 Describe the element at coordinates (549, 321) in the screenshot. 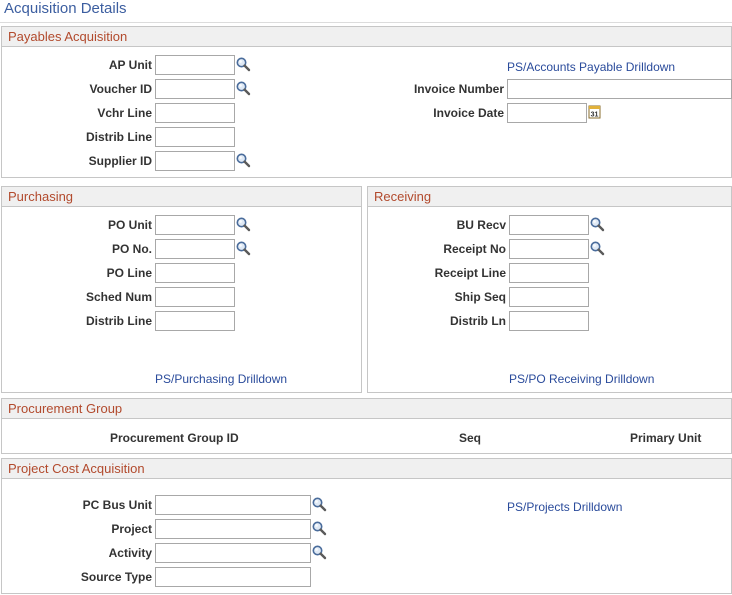

I see `distrib-ln-input` at that location.